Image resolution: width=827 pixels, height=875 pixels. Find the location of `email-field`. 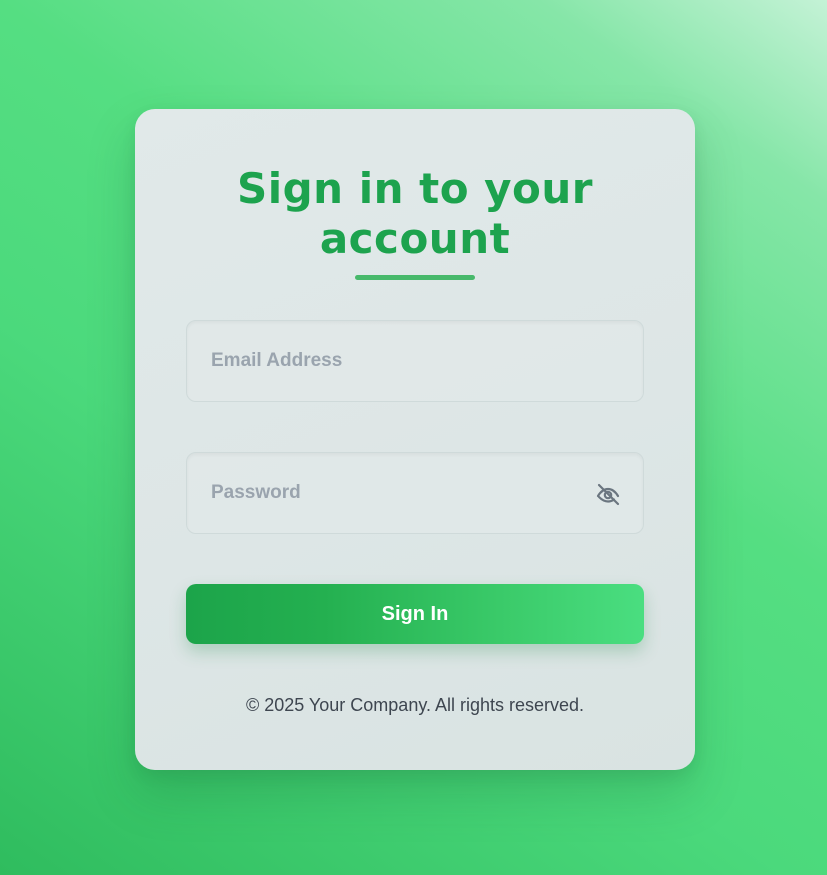

email-field is located at coordinates (415, 361).